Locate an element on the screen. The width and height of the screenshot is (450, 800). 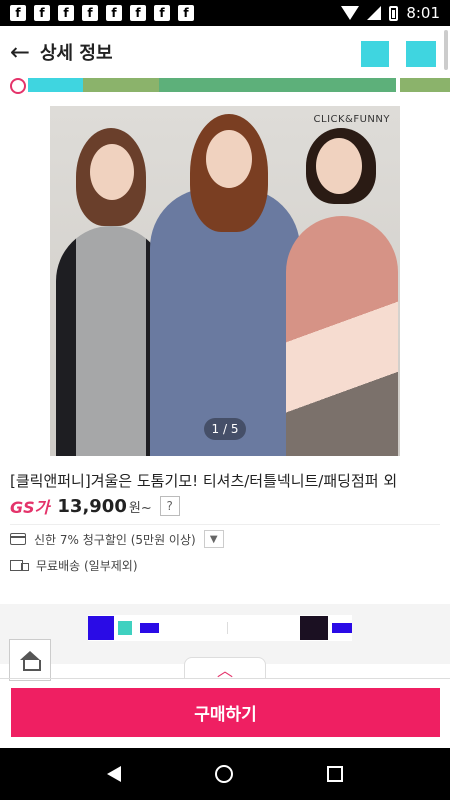
shipping-text: 무료배송 (일부제외) is located at coordinates (87, 566).